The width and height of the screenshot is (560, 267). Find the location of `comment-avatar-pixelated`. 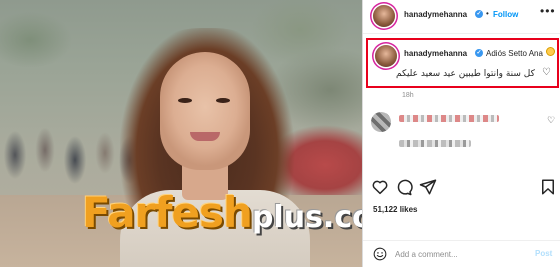

comment-avatar-pixelated is located at coordinates (381, 122).